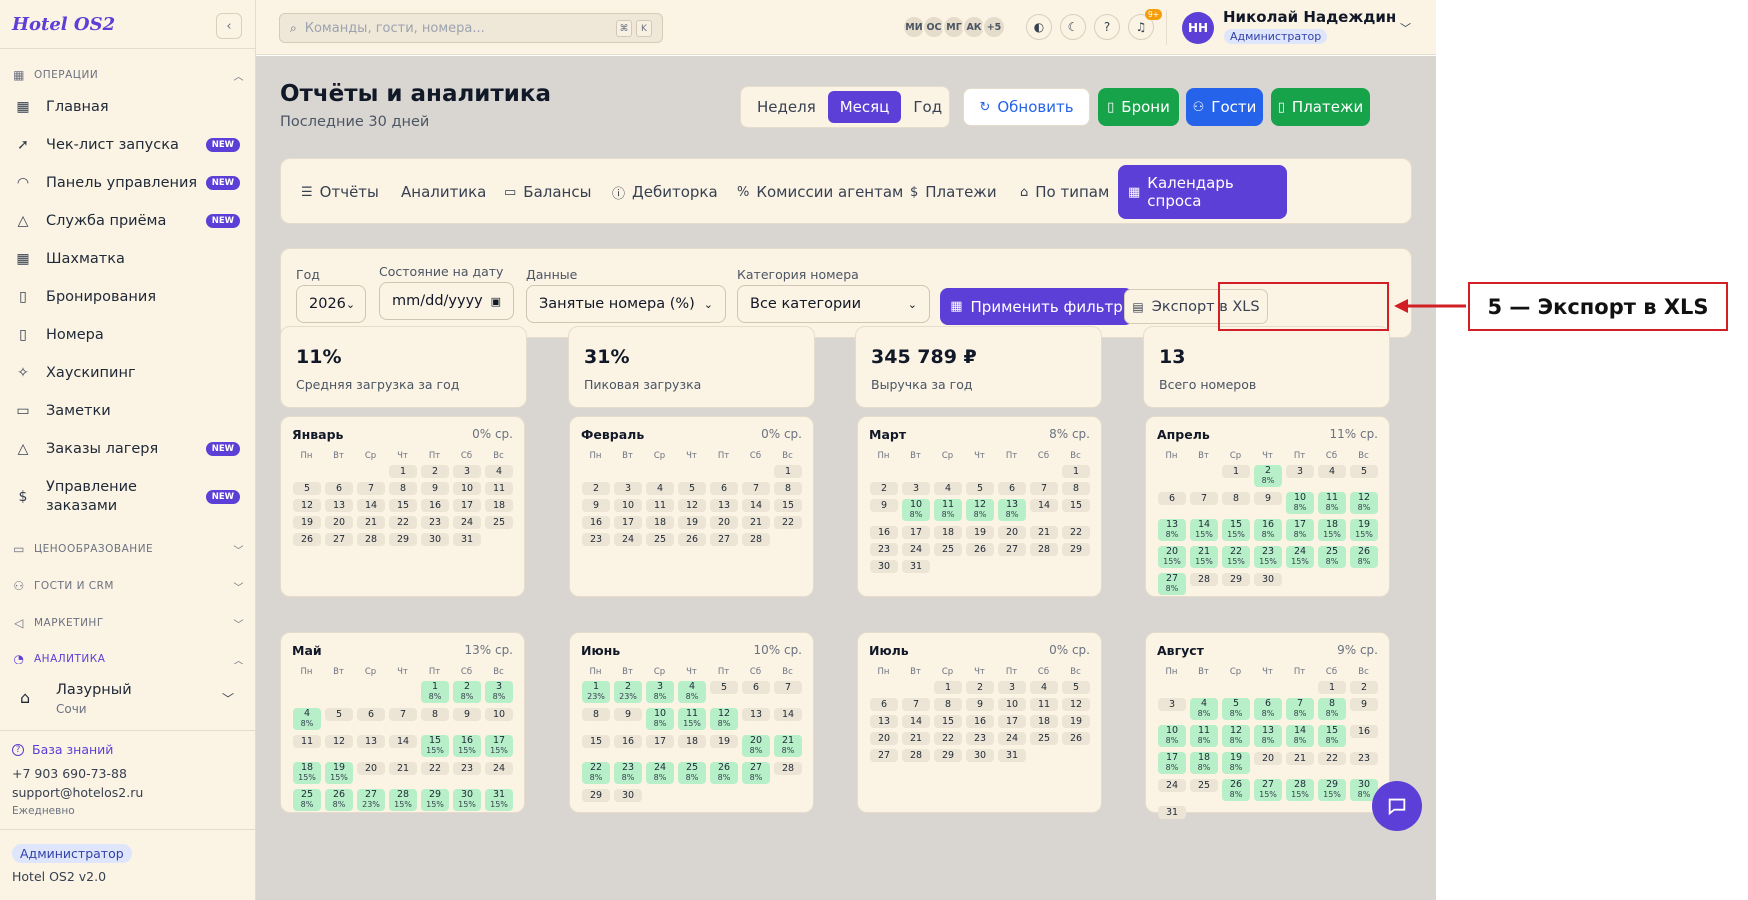 The width and height of the screenshot is (1748, 900). I want to click on sidebar-item-6: ▯ Номера, so click(130, 335).